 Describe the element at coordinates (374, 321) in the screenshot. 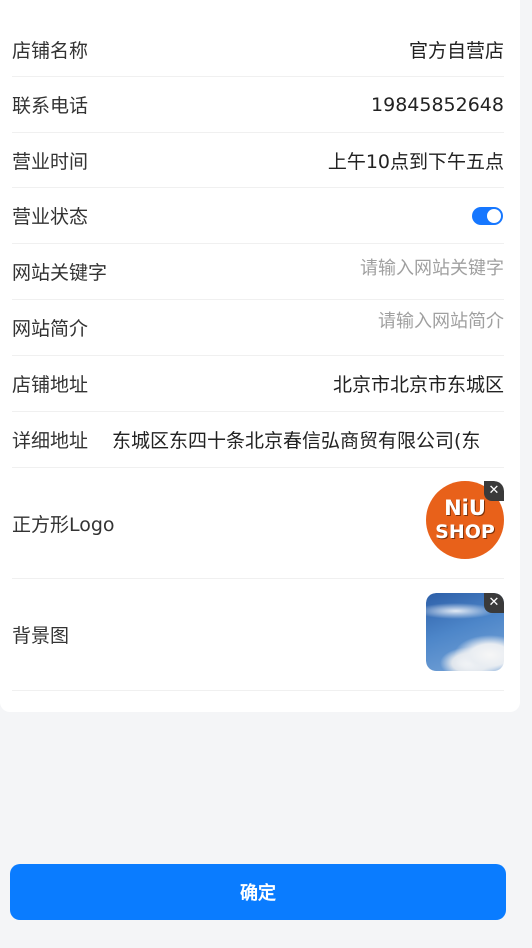

I see `intro-input` at that location.